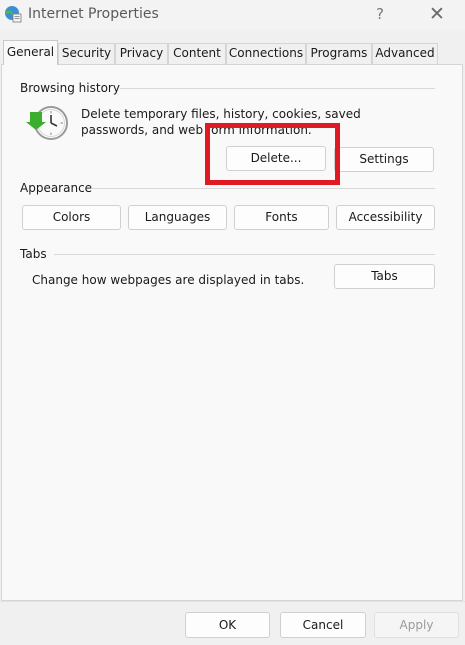 The image size is (465, 645). I want to click on internet-options-icon, so click(13, 14).